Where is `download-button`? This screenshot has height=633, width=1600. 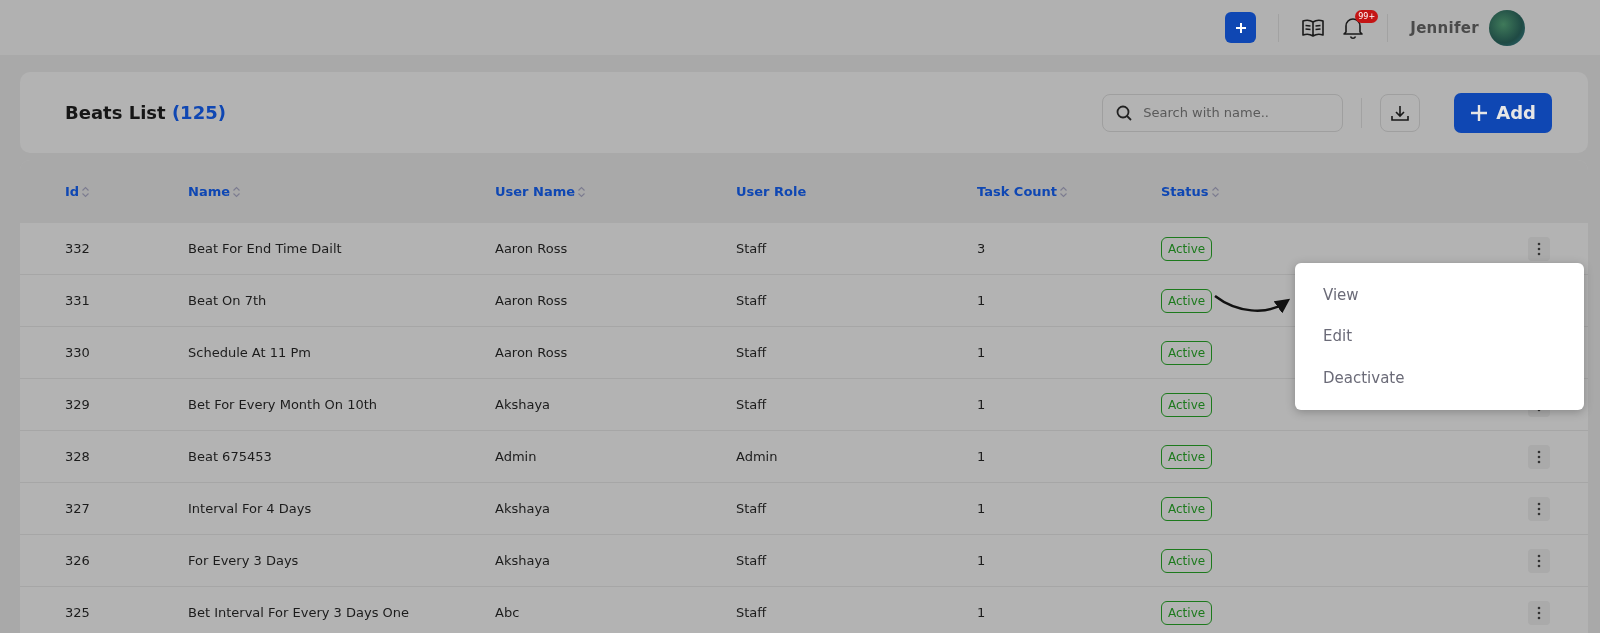
download-button is located at coordinates (1400, 112).